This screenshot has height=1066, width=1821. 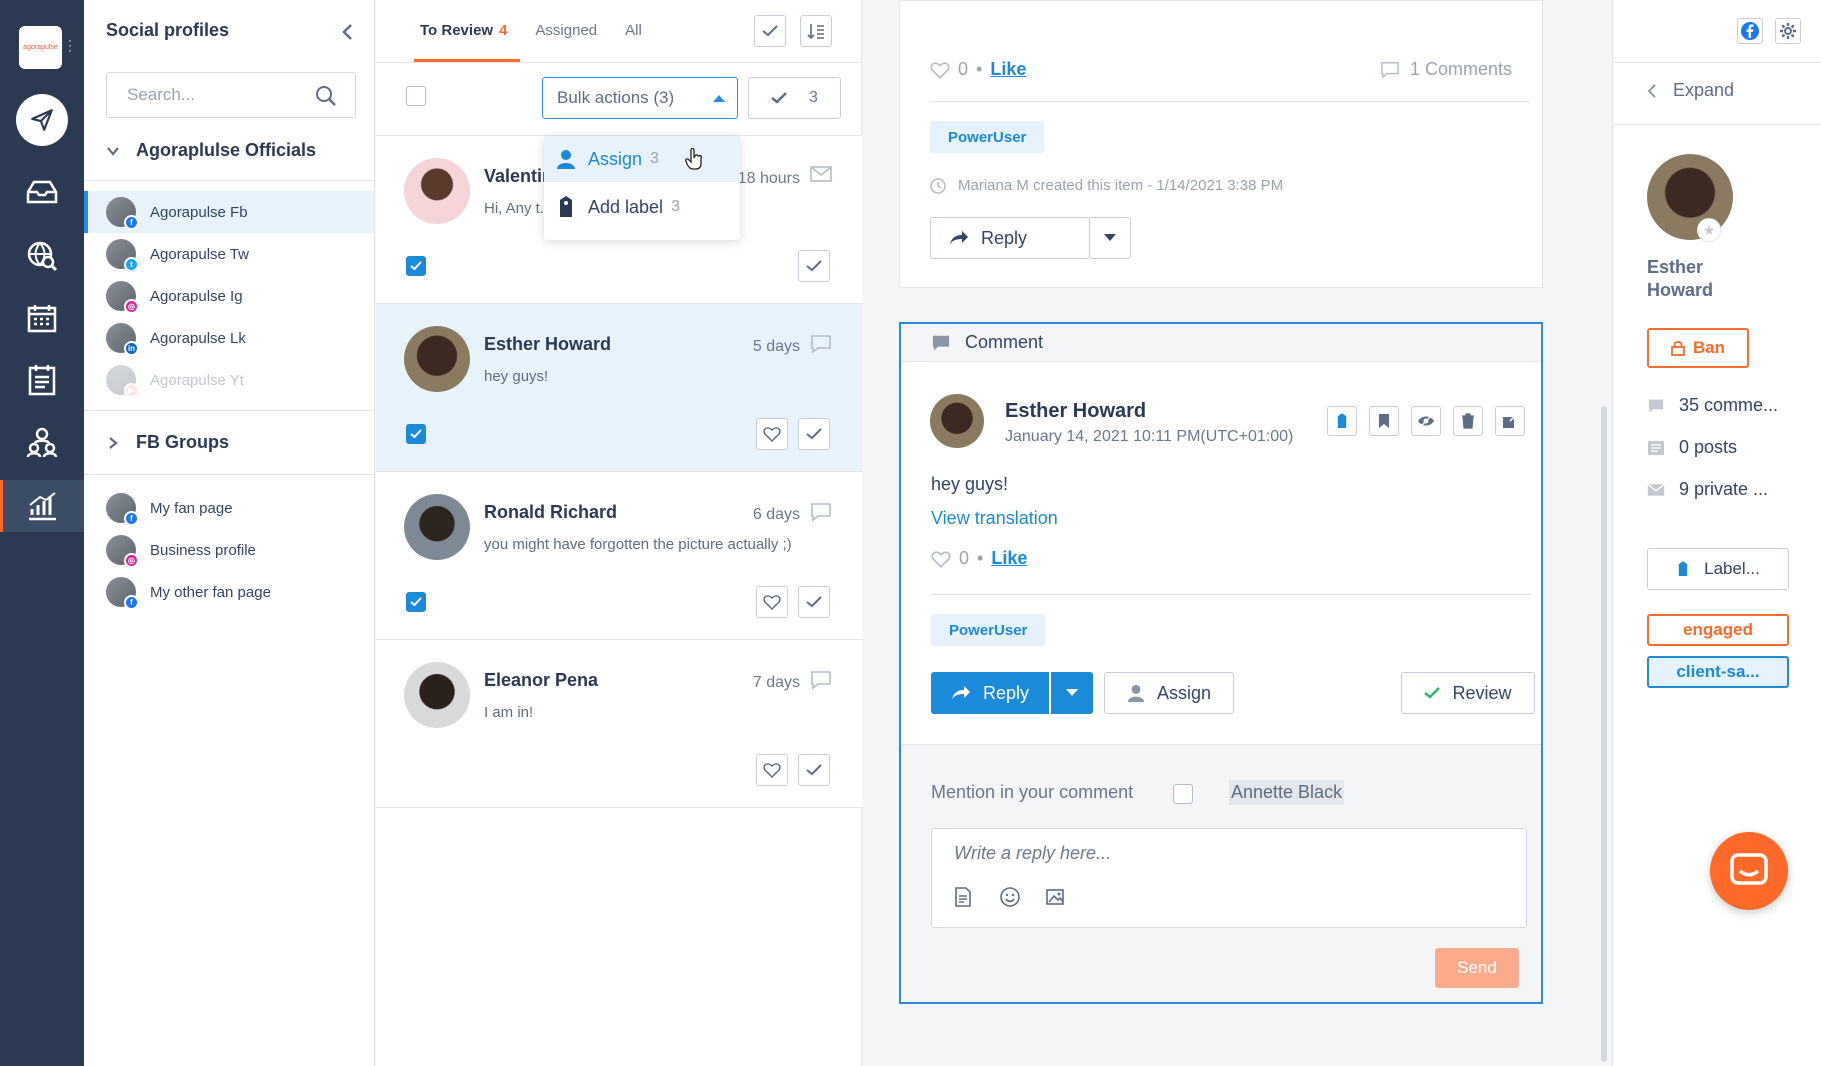 I want to click on profile-label: My other fan page, so click(x=210, y=592).